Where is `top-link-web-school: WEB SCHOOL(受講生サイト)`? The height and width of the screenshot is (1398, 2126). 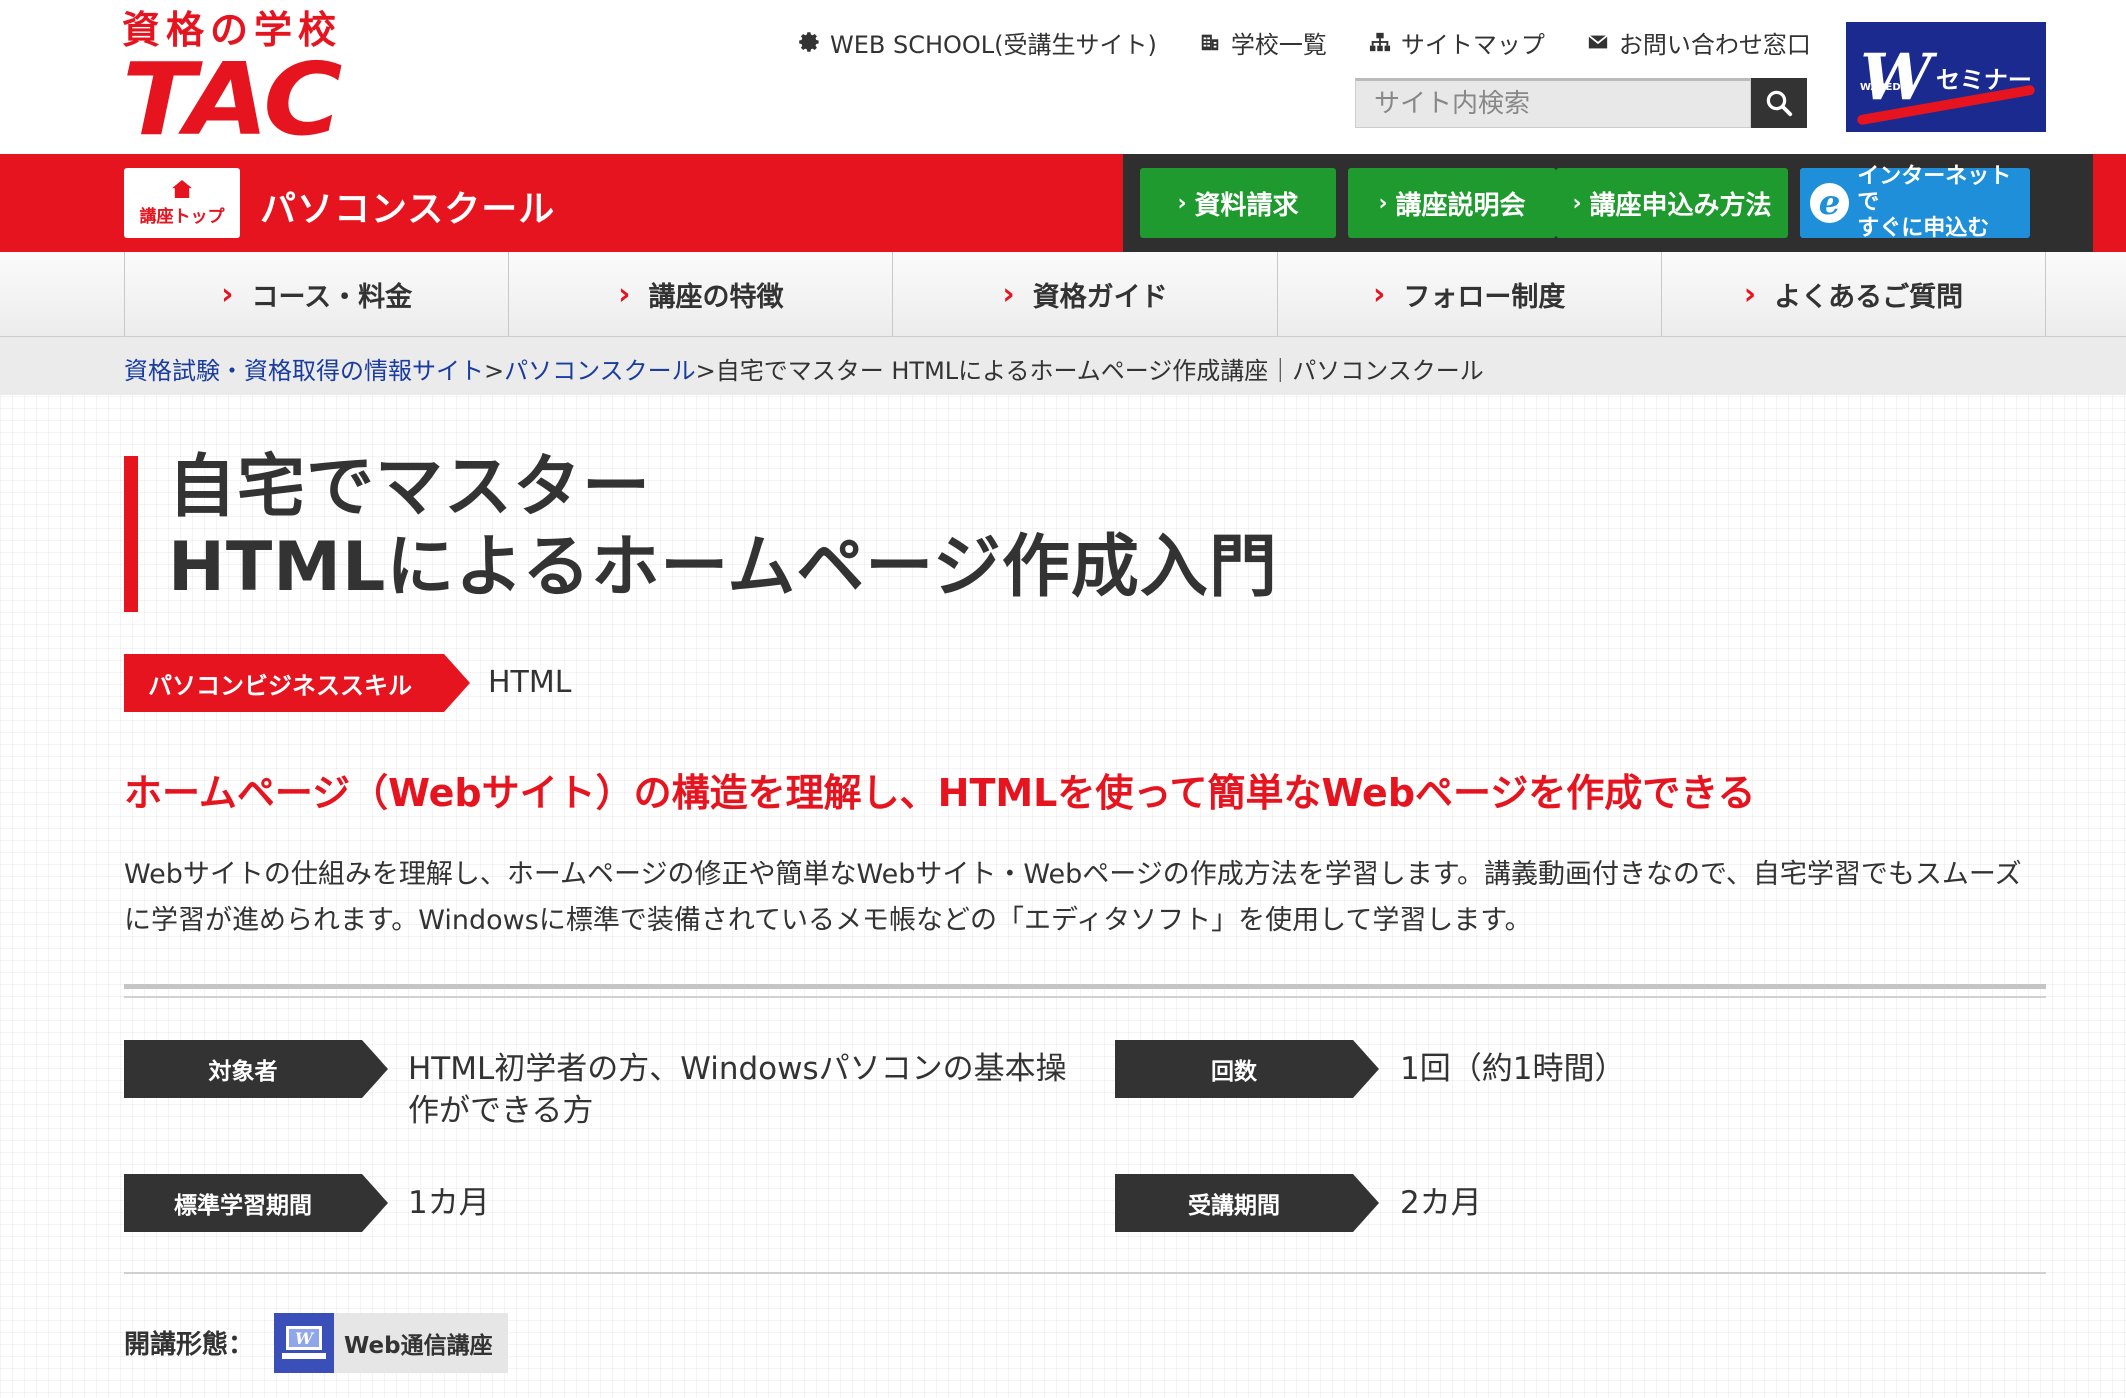 top-link-web-school: WEB SCHOOL(受講生サイト) is located at coordinates (976, 42).